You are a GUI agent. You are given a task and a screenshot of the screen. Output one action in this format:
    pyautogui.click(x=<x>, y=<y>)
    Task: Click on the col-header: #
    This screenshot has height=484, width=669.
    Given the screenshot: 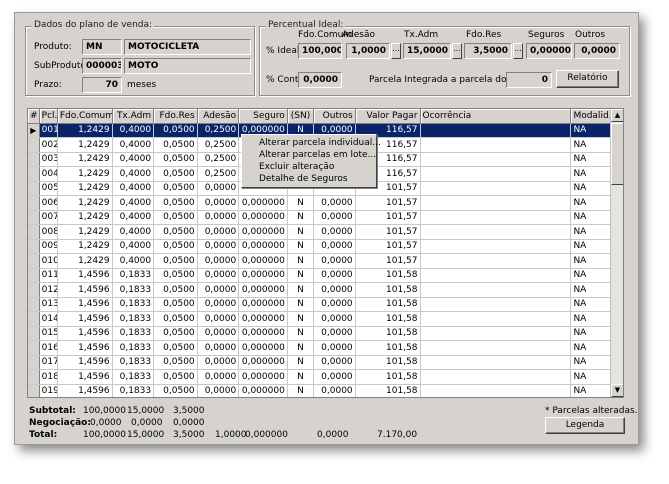 What is the action you would take?
    pyautogui.click(x=34, y=116)
    